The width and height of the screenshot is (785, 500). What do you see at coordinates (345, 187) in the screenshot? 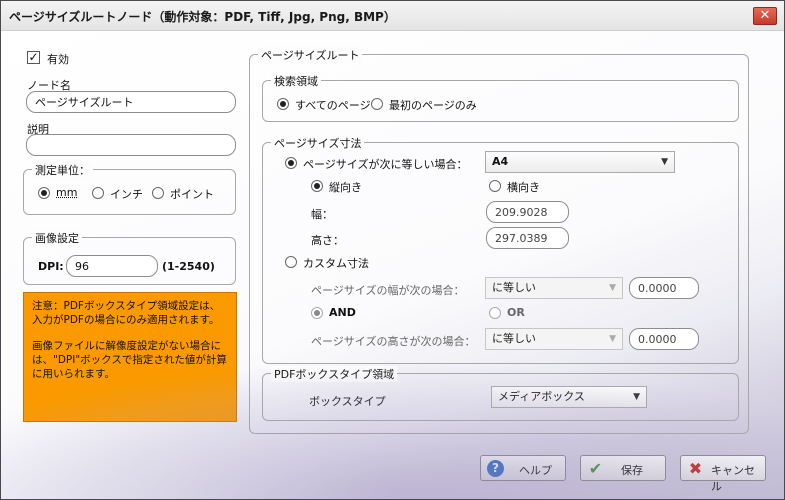
I see `portrait-label: 縦向き` at bounding box center [345, 187].